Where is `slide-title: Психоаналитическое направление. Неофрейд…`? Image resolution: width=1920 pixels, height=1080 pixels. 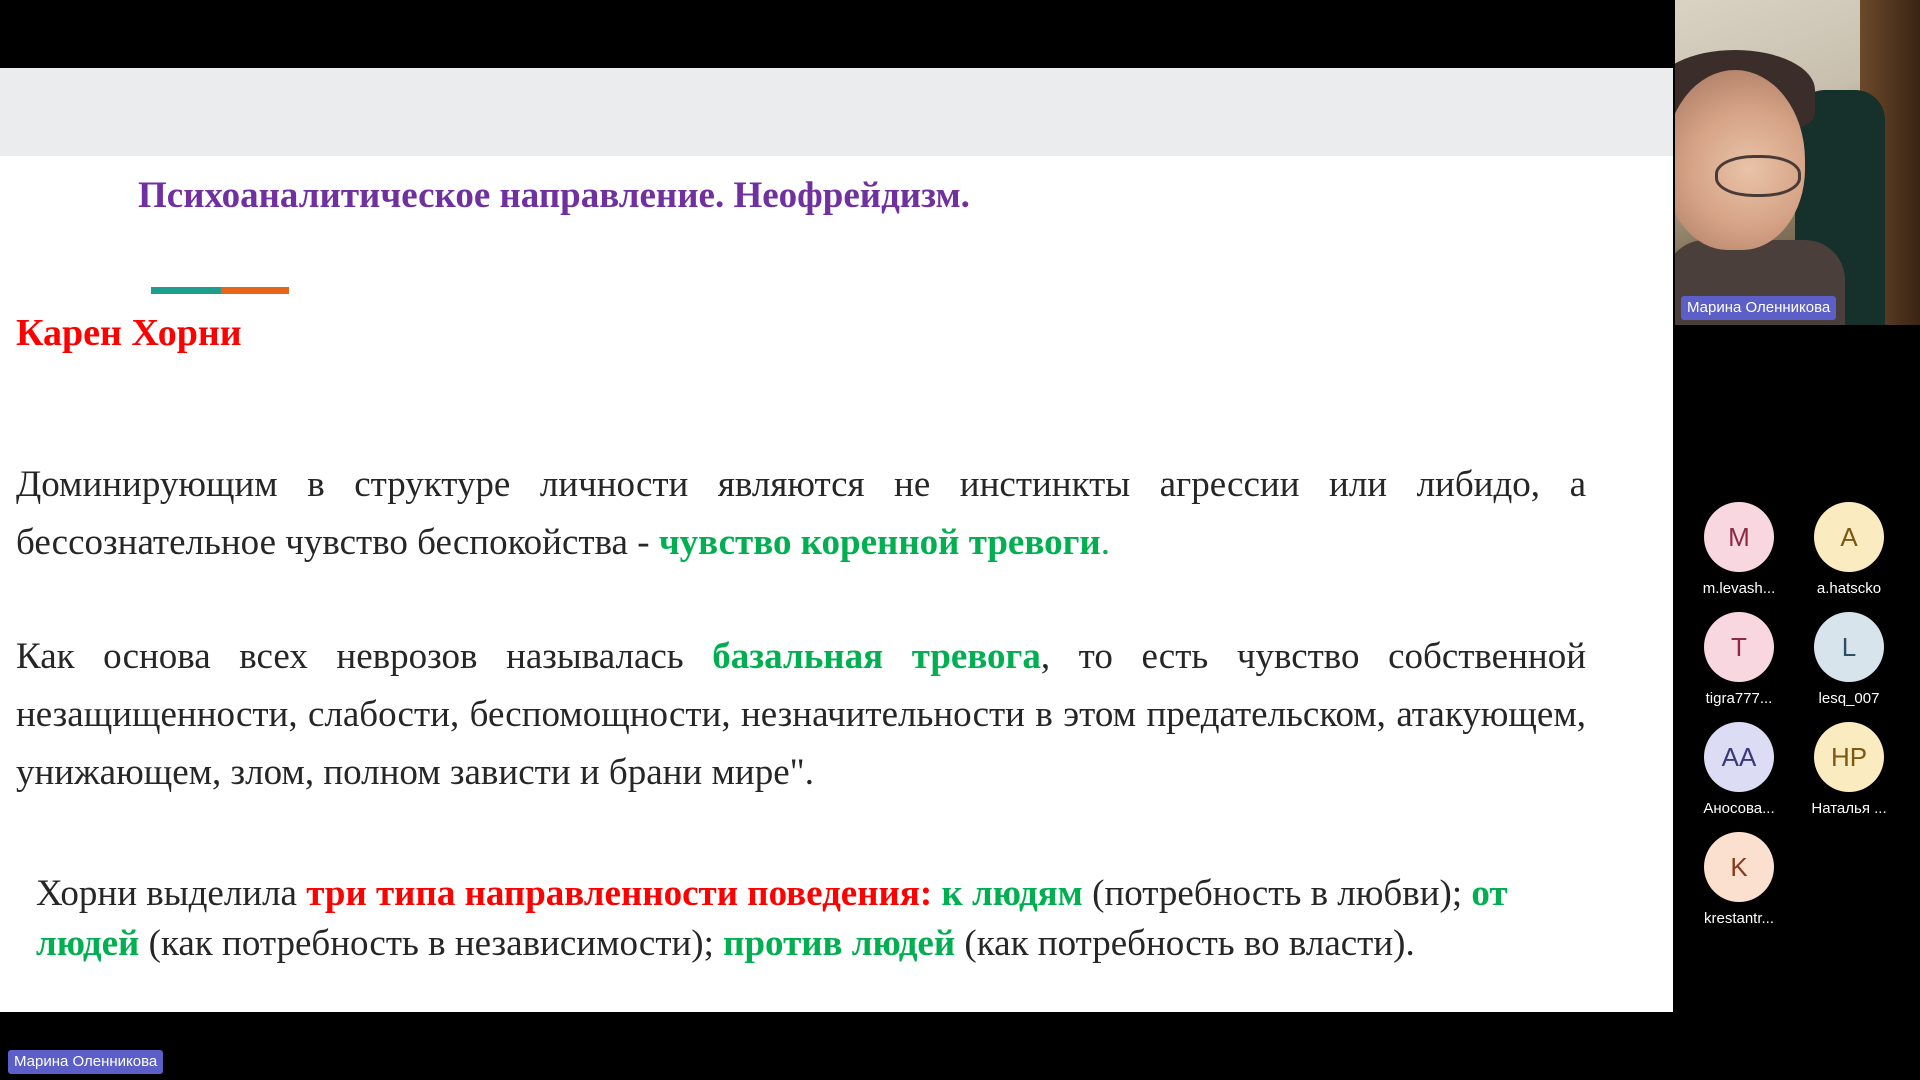
slide-title: Психоаналитическое направление. Неофрейд… is located at coordinates (554, 195).